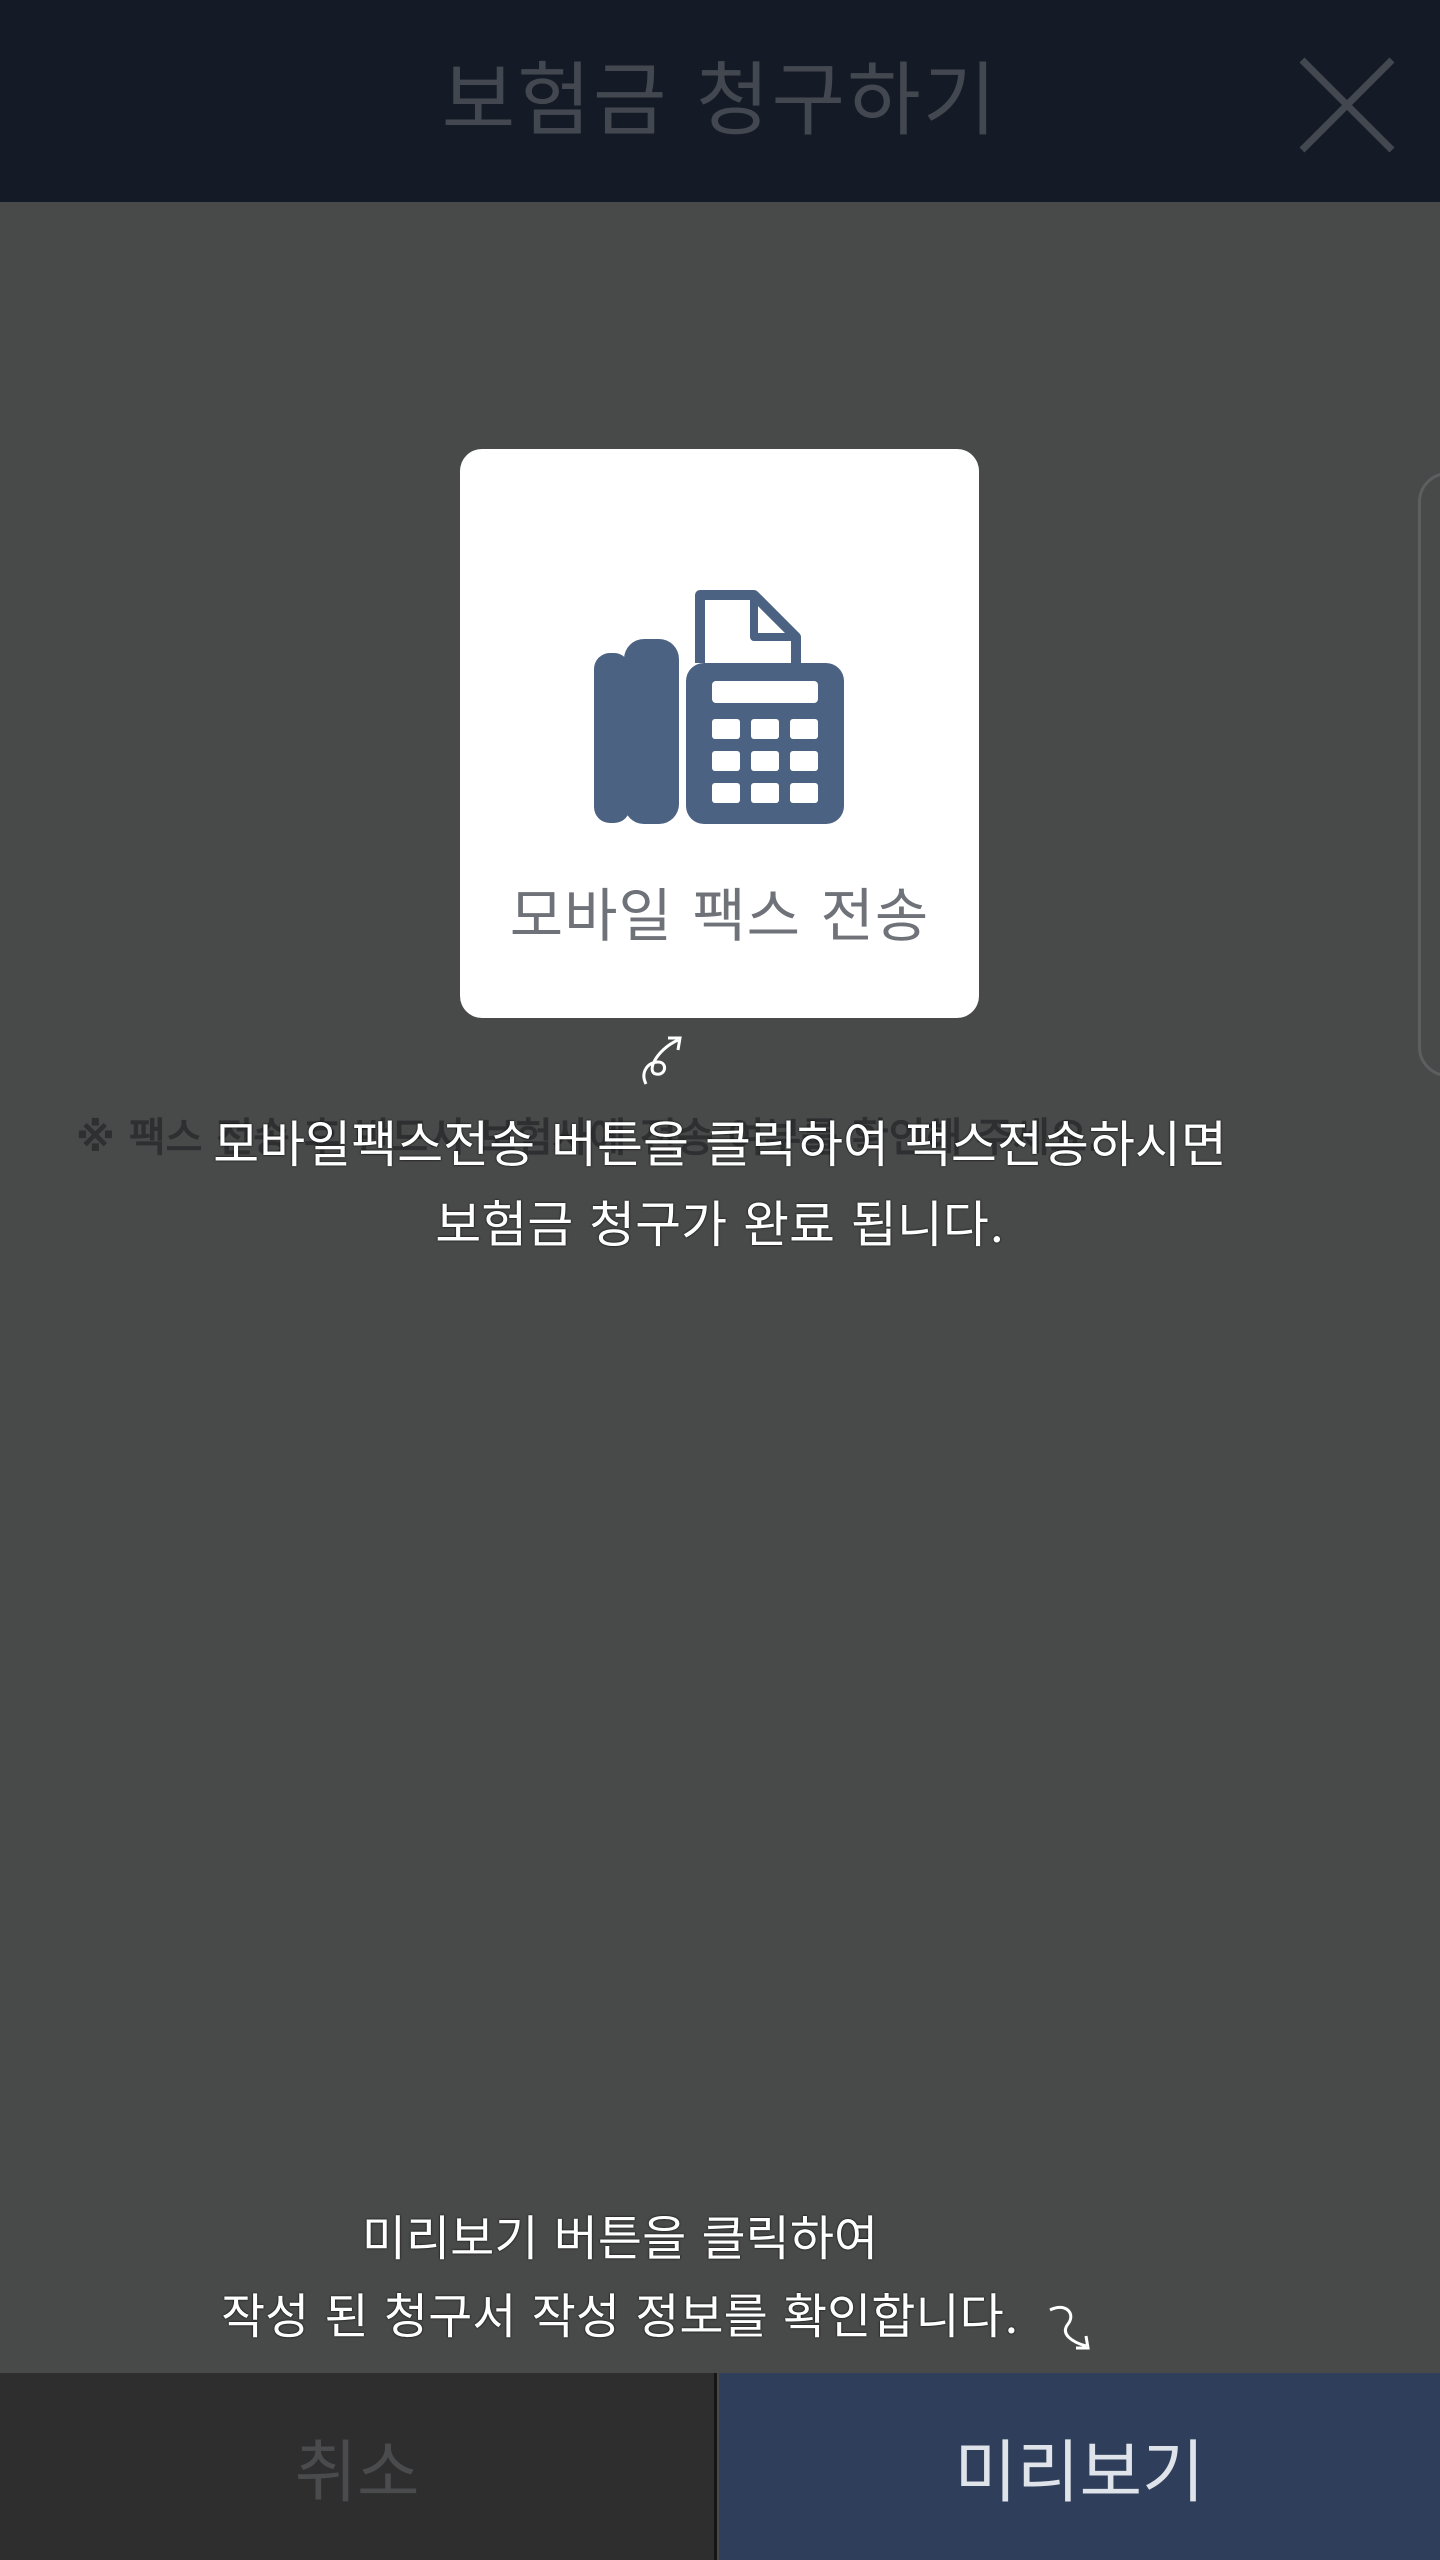 The width and height of the screenshot is (1440, 2560). I want to click on header: 보험금 청구하기, so click(720, 101).